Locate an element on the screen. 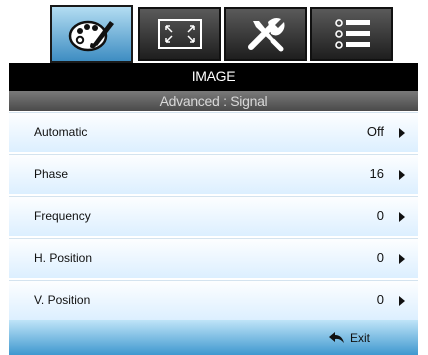  menu-header: IMAGE Advanced : Signal is located at coordinates (213, 87).